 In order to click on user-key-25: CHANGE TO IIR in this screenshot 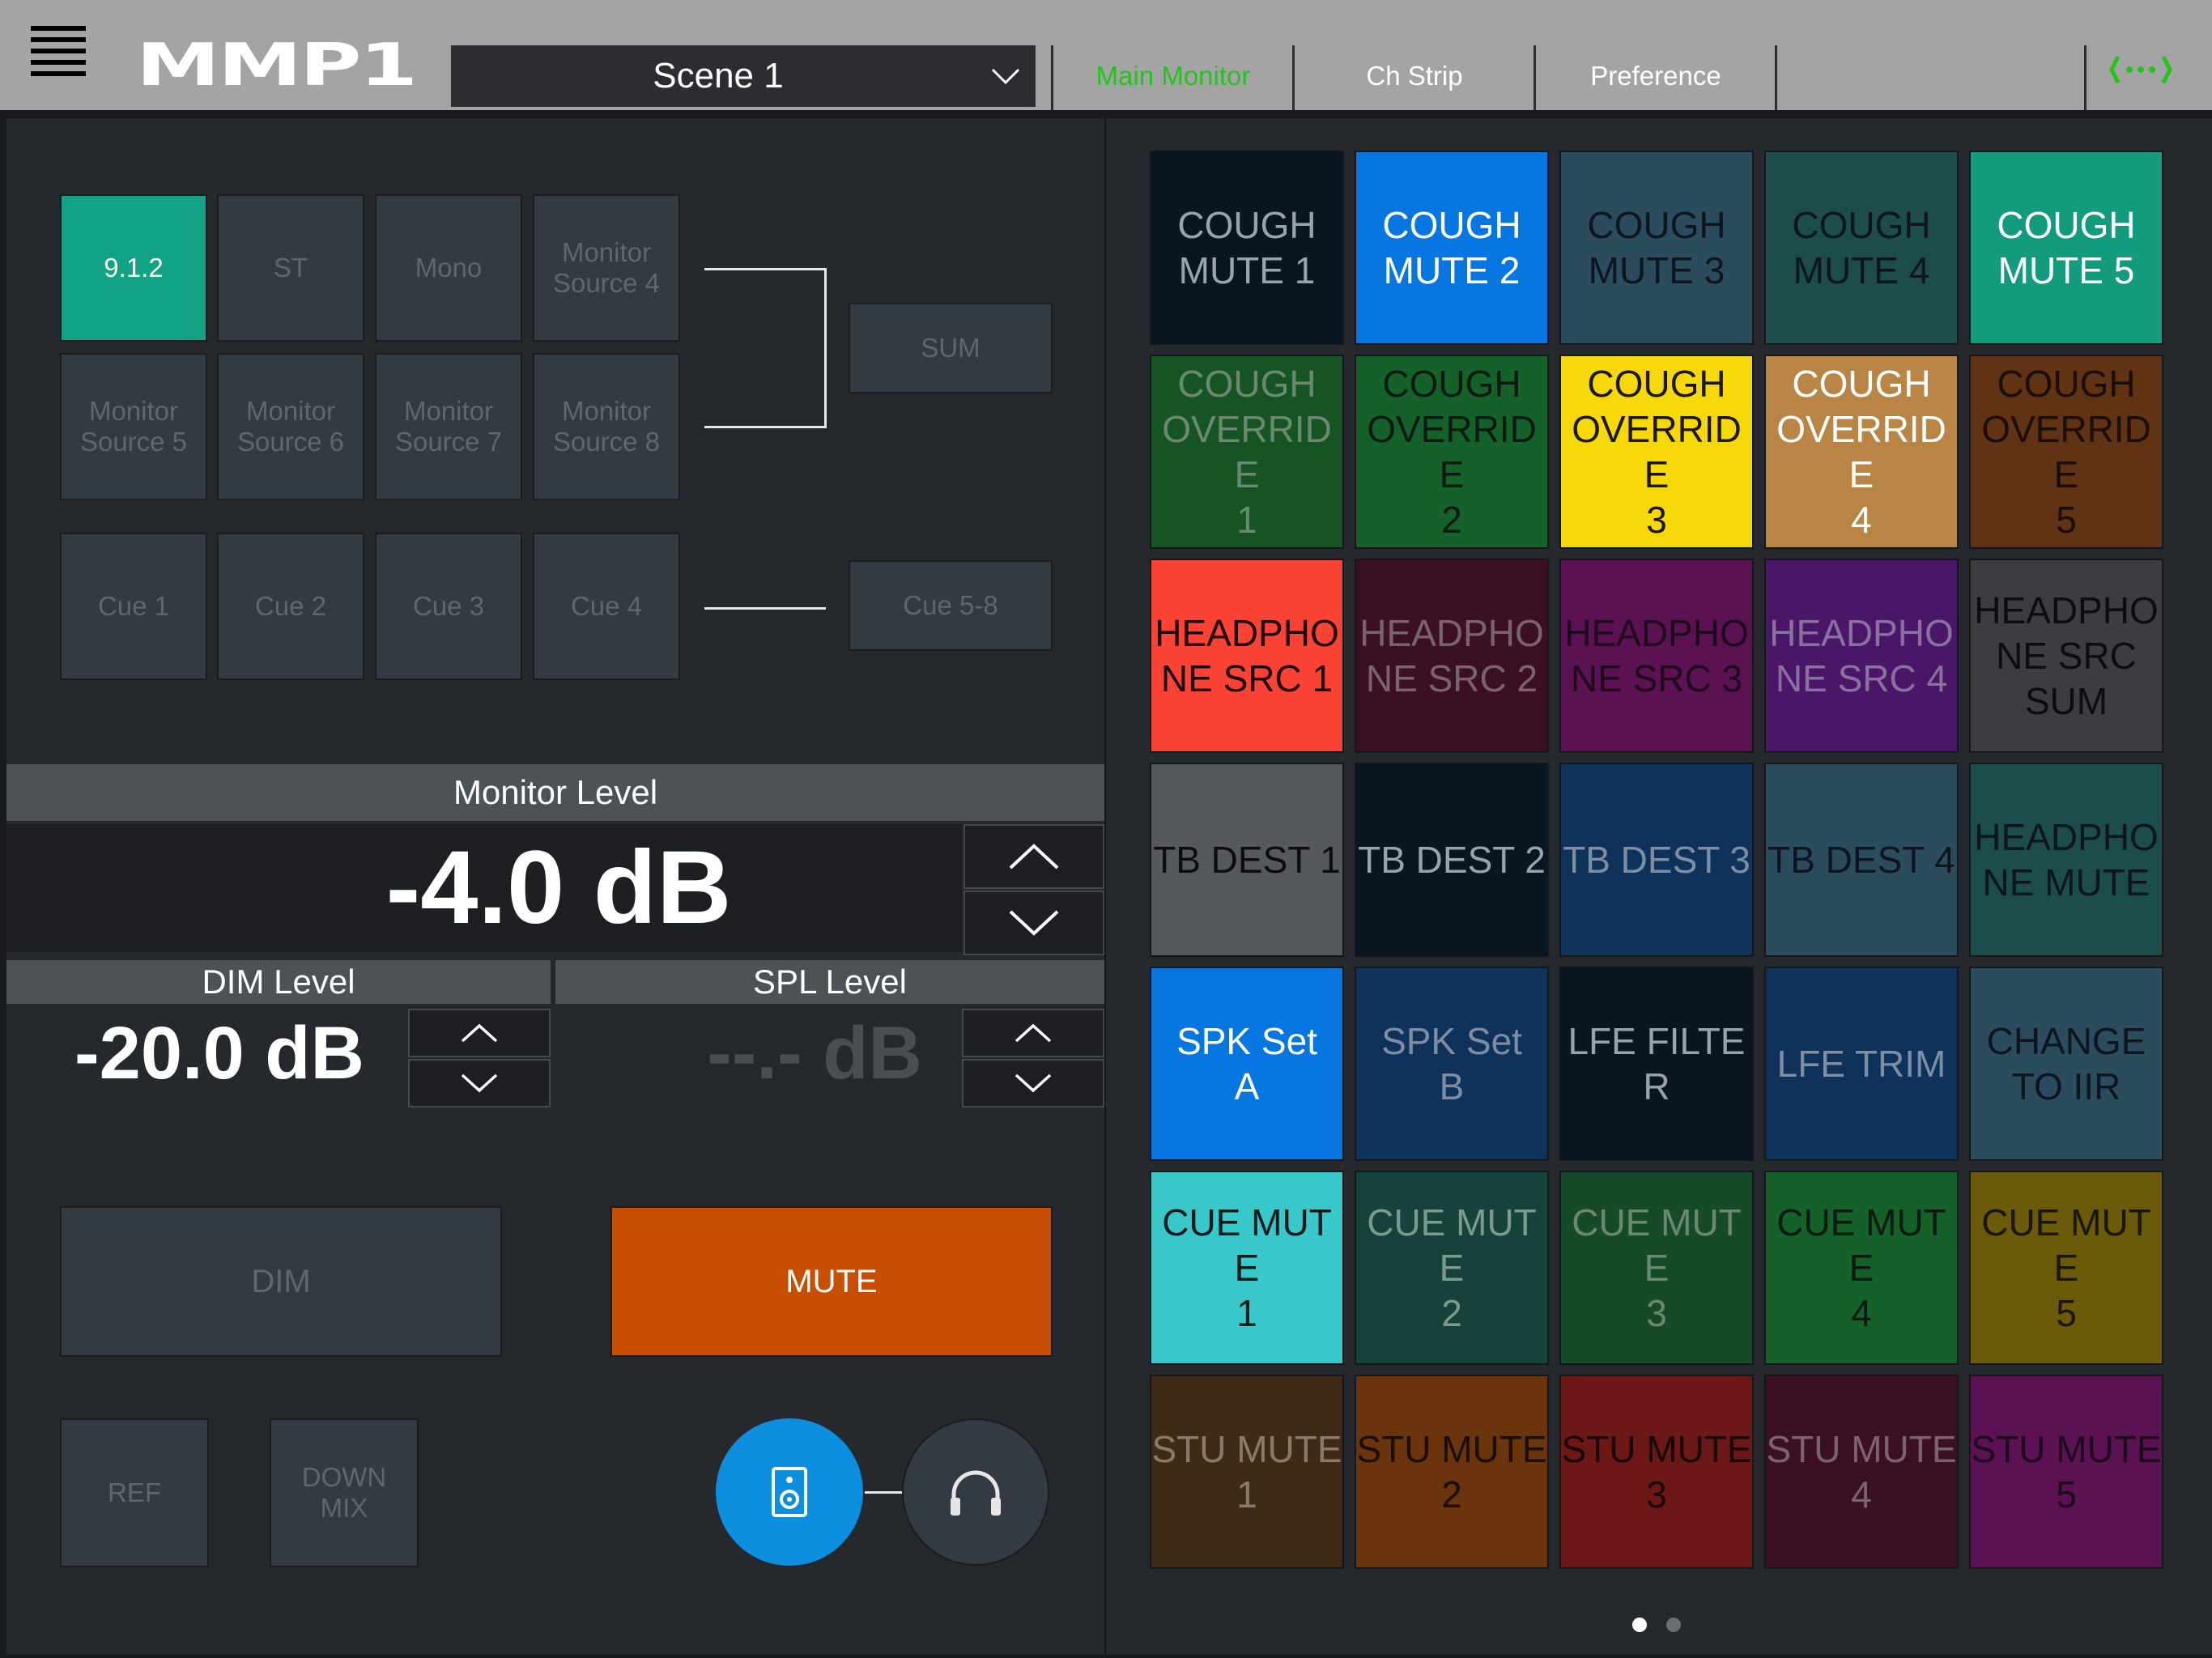, I will do `click(2066, 1064)`.